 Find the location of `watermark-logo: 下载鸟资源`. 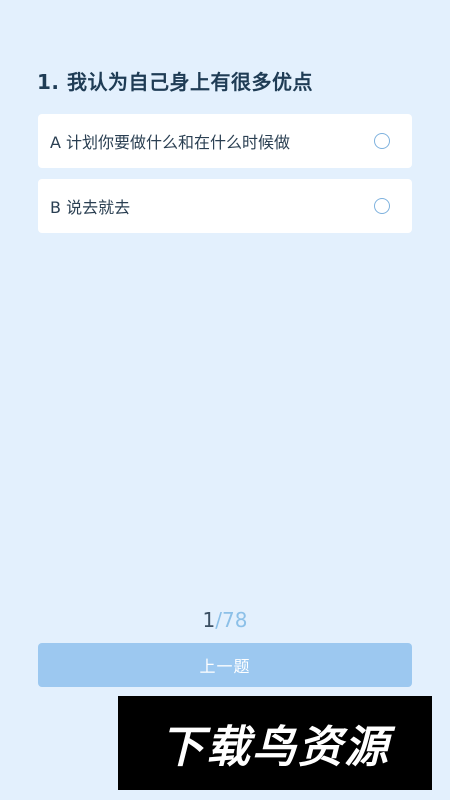

watermark-logo: 下载鸟资源 is located at coordinates (275, 743).